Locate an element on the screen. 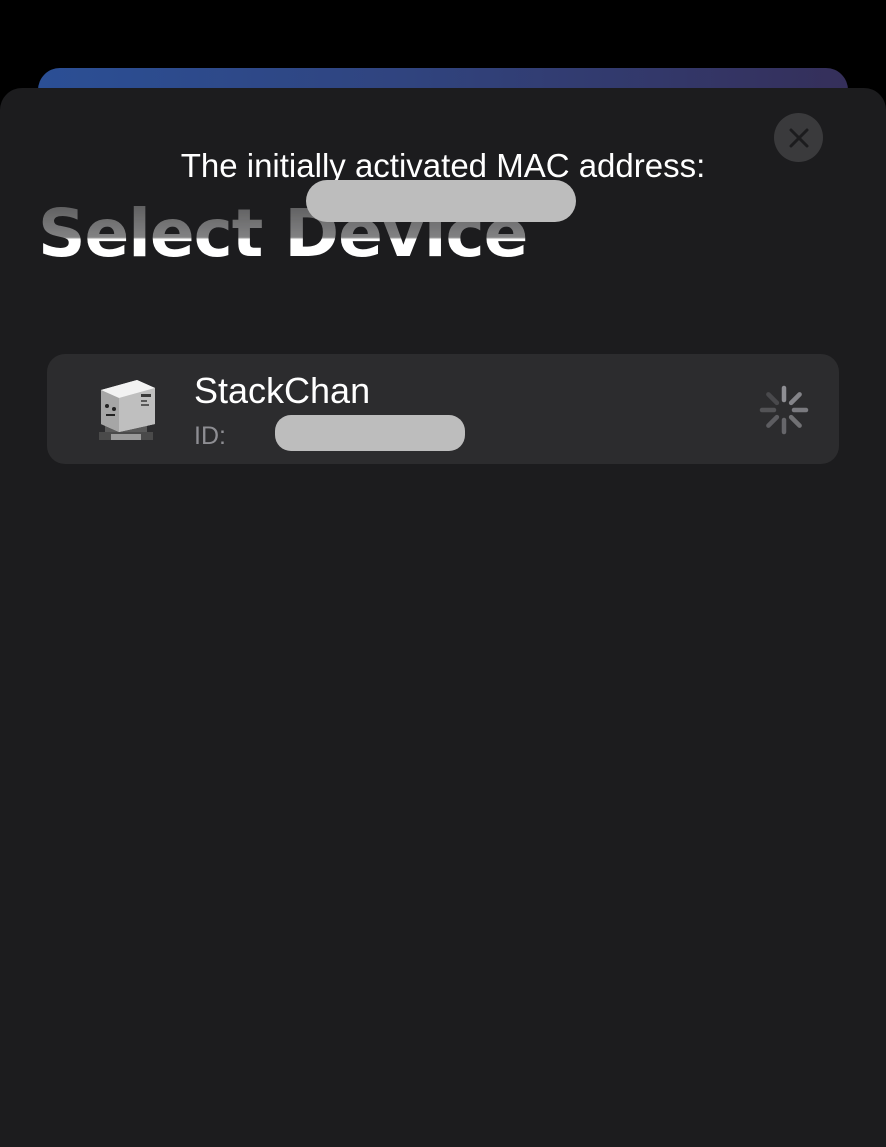 The image size is (886, 1147). device-row-stackchan: StackChan ID: is located at coordinates (443, 409).